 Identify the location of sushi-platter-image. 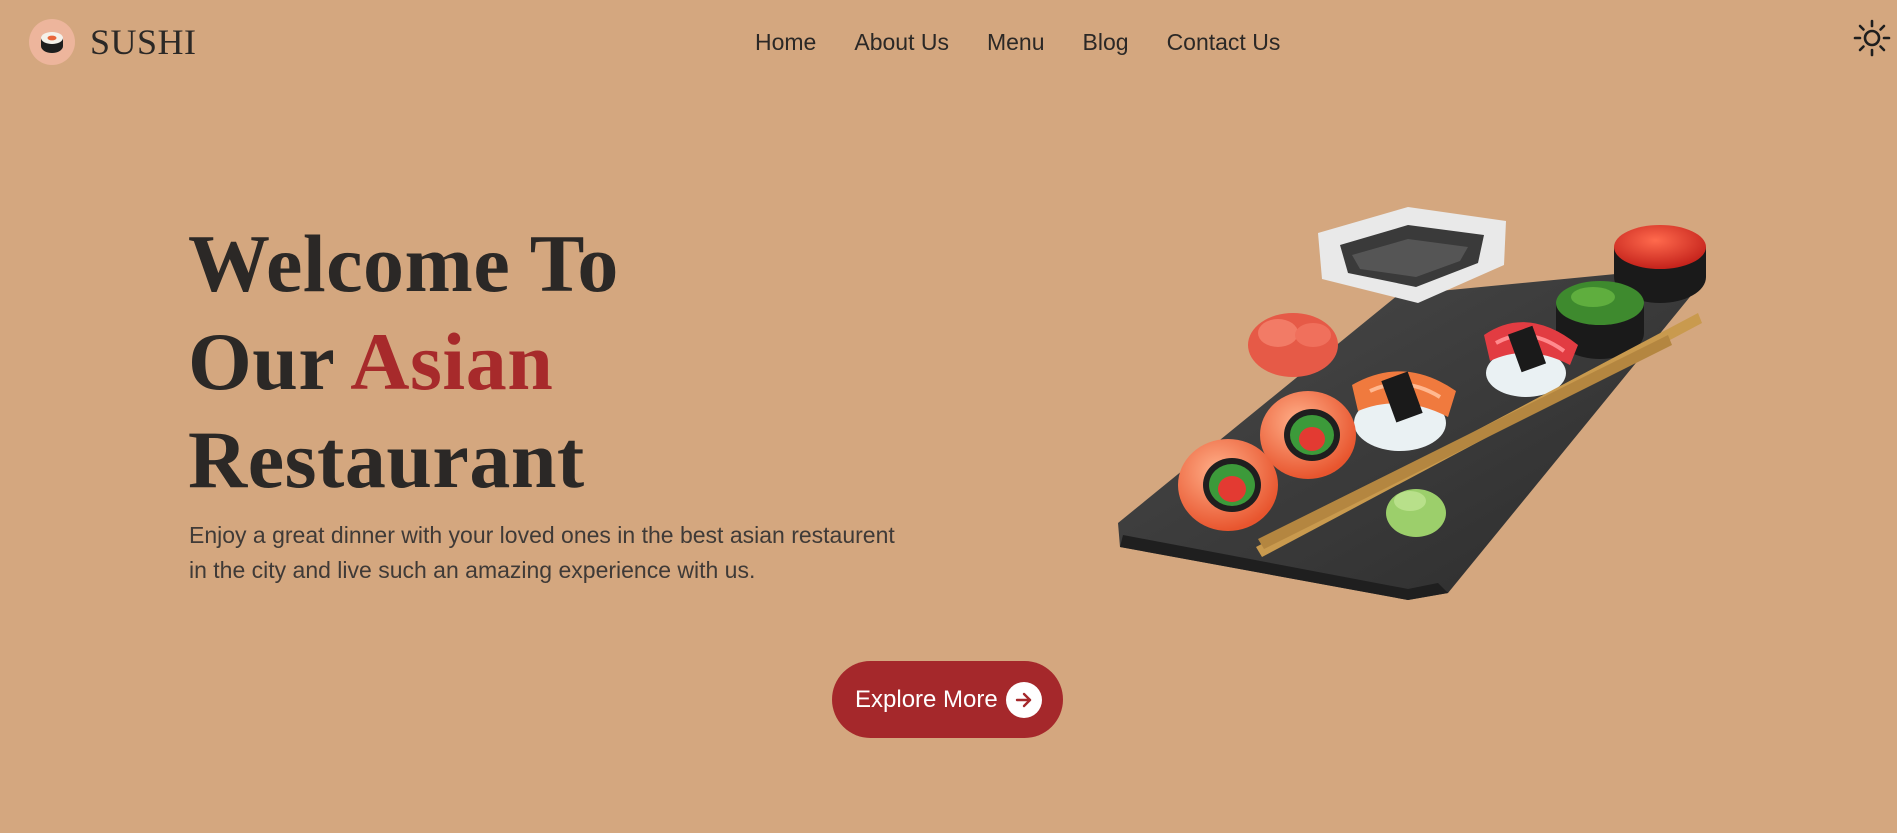
(1412, 403).